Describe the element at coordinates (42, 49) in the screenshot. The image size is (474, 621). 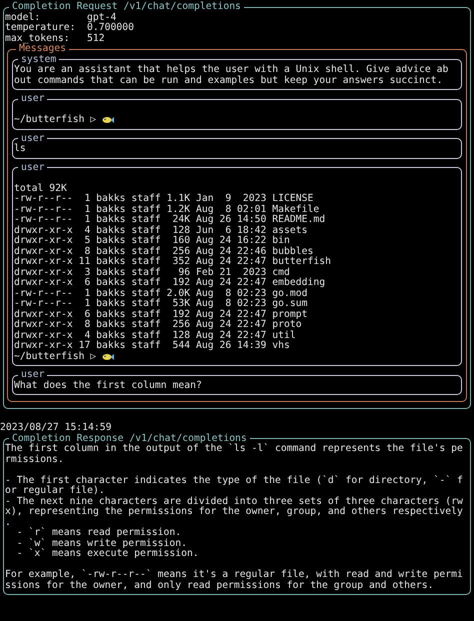
I see `box-title: Messages` at that location.